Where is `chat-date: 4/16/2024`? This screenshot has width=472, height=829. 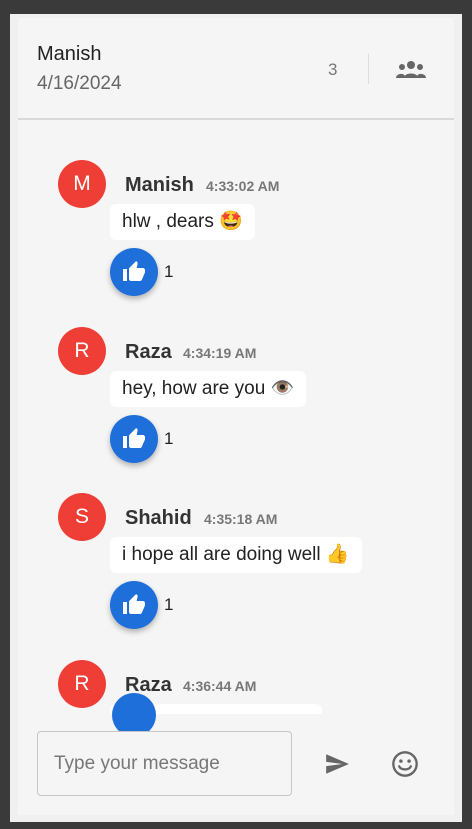 chat-date: 4/16/2024 is located at coordinates (79, 83).